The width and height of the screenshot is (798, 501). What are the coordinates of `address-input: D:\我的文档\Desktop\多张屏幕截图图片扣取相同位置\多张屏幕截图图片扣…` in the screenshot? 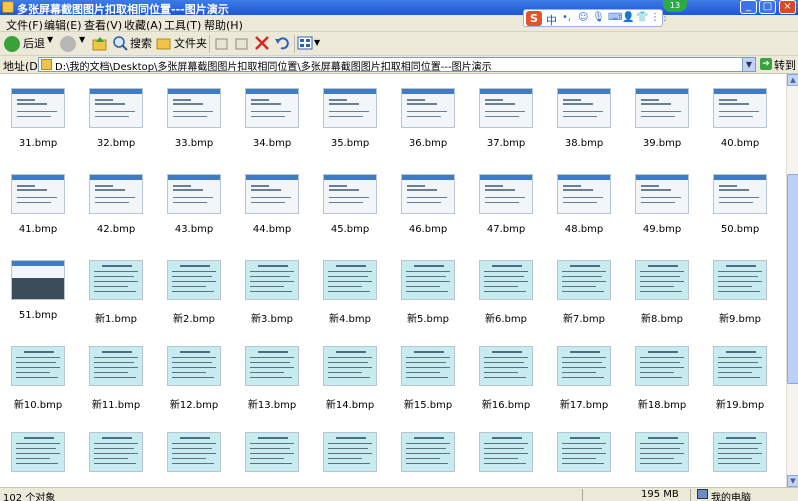 It's located at (397, 65).